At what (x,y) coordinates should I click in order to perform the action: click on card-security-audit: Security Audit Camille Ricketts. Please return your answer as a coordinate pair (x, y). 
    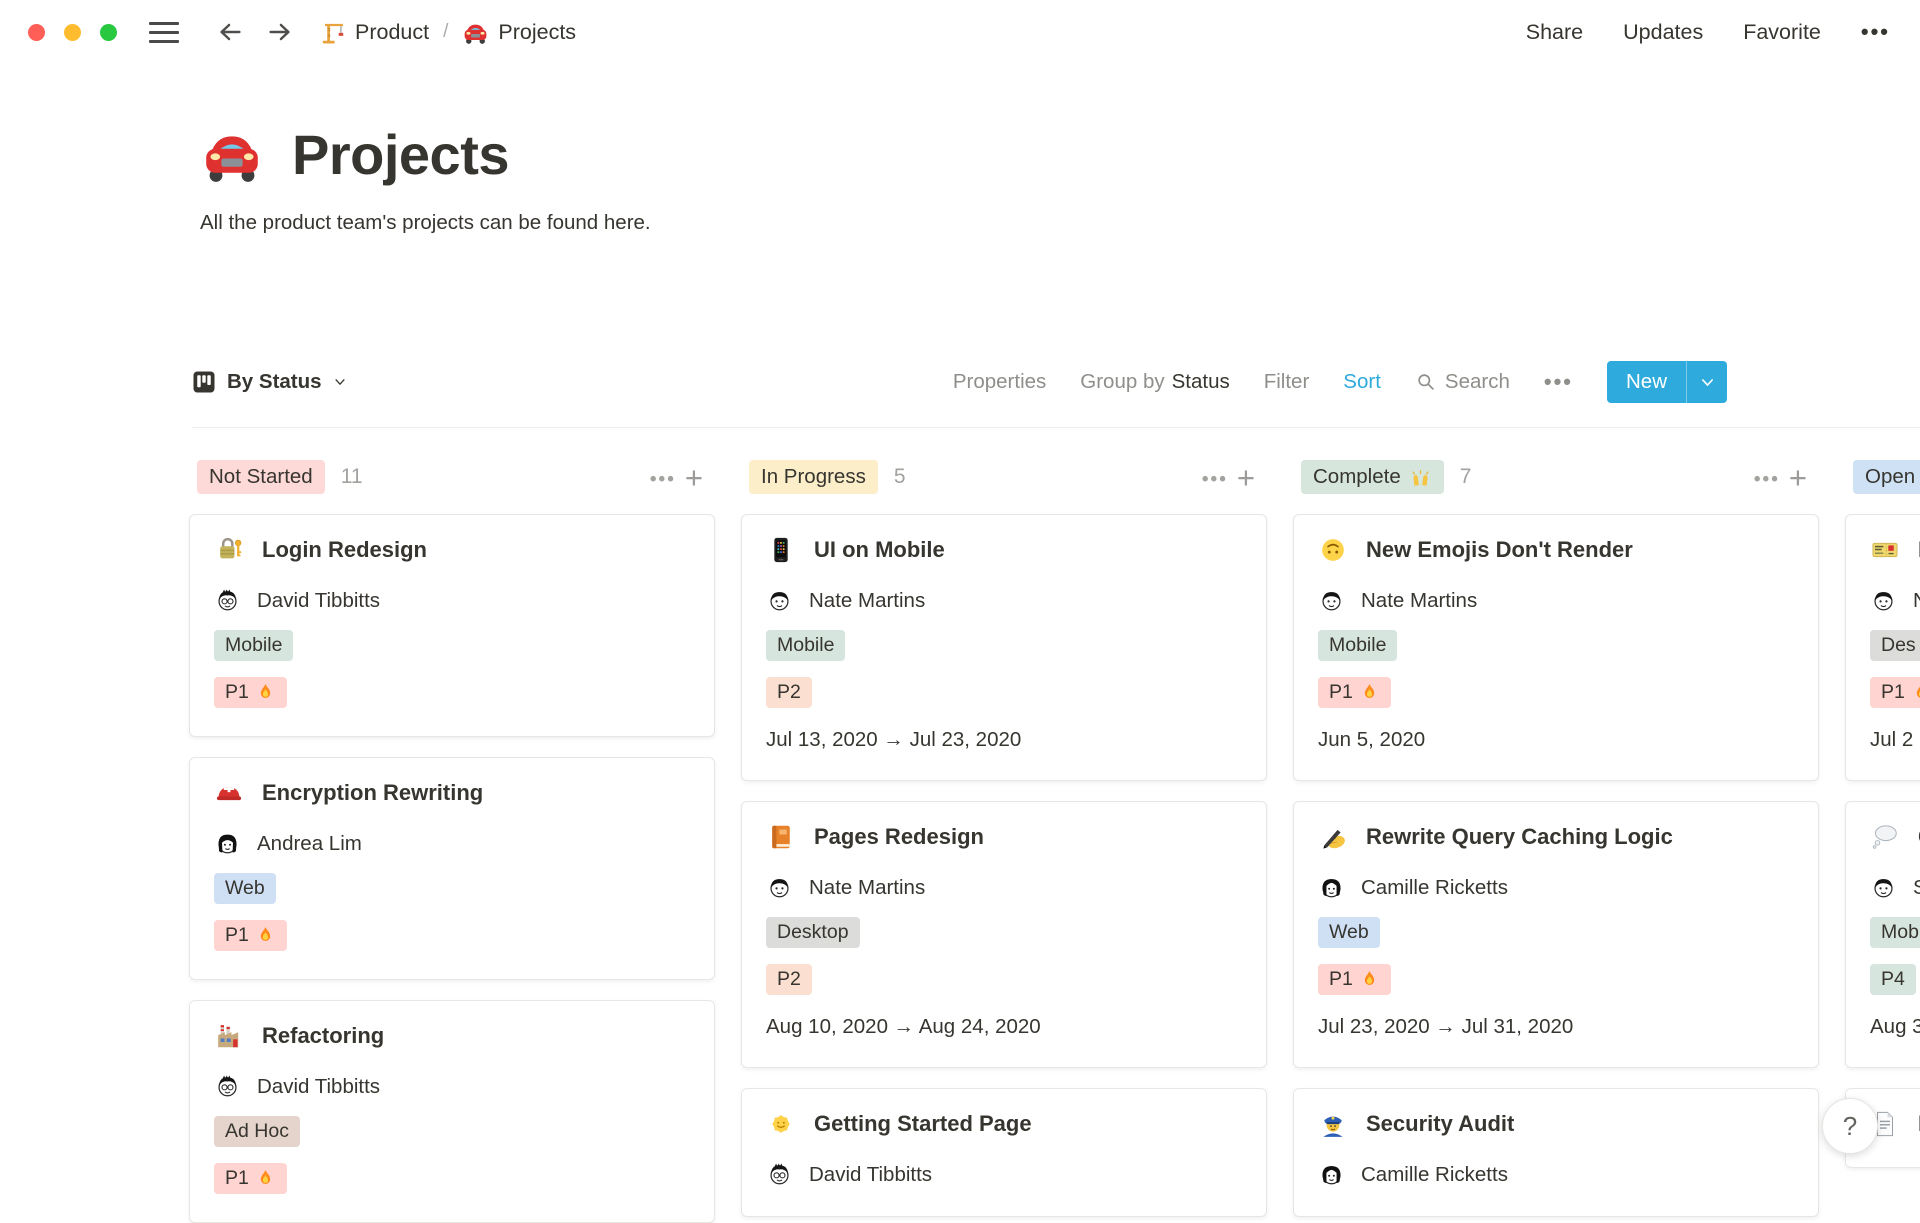
    Looking at the image, I should click on (1556, 1152).